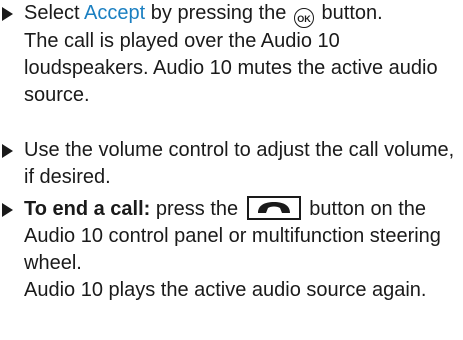 This screenshot has width=463, height=340. Describe the element at coordinates (54, 13) in the screenshot. I see `step-text-pre: Select` at that location.